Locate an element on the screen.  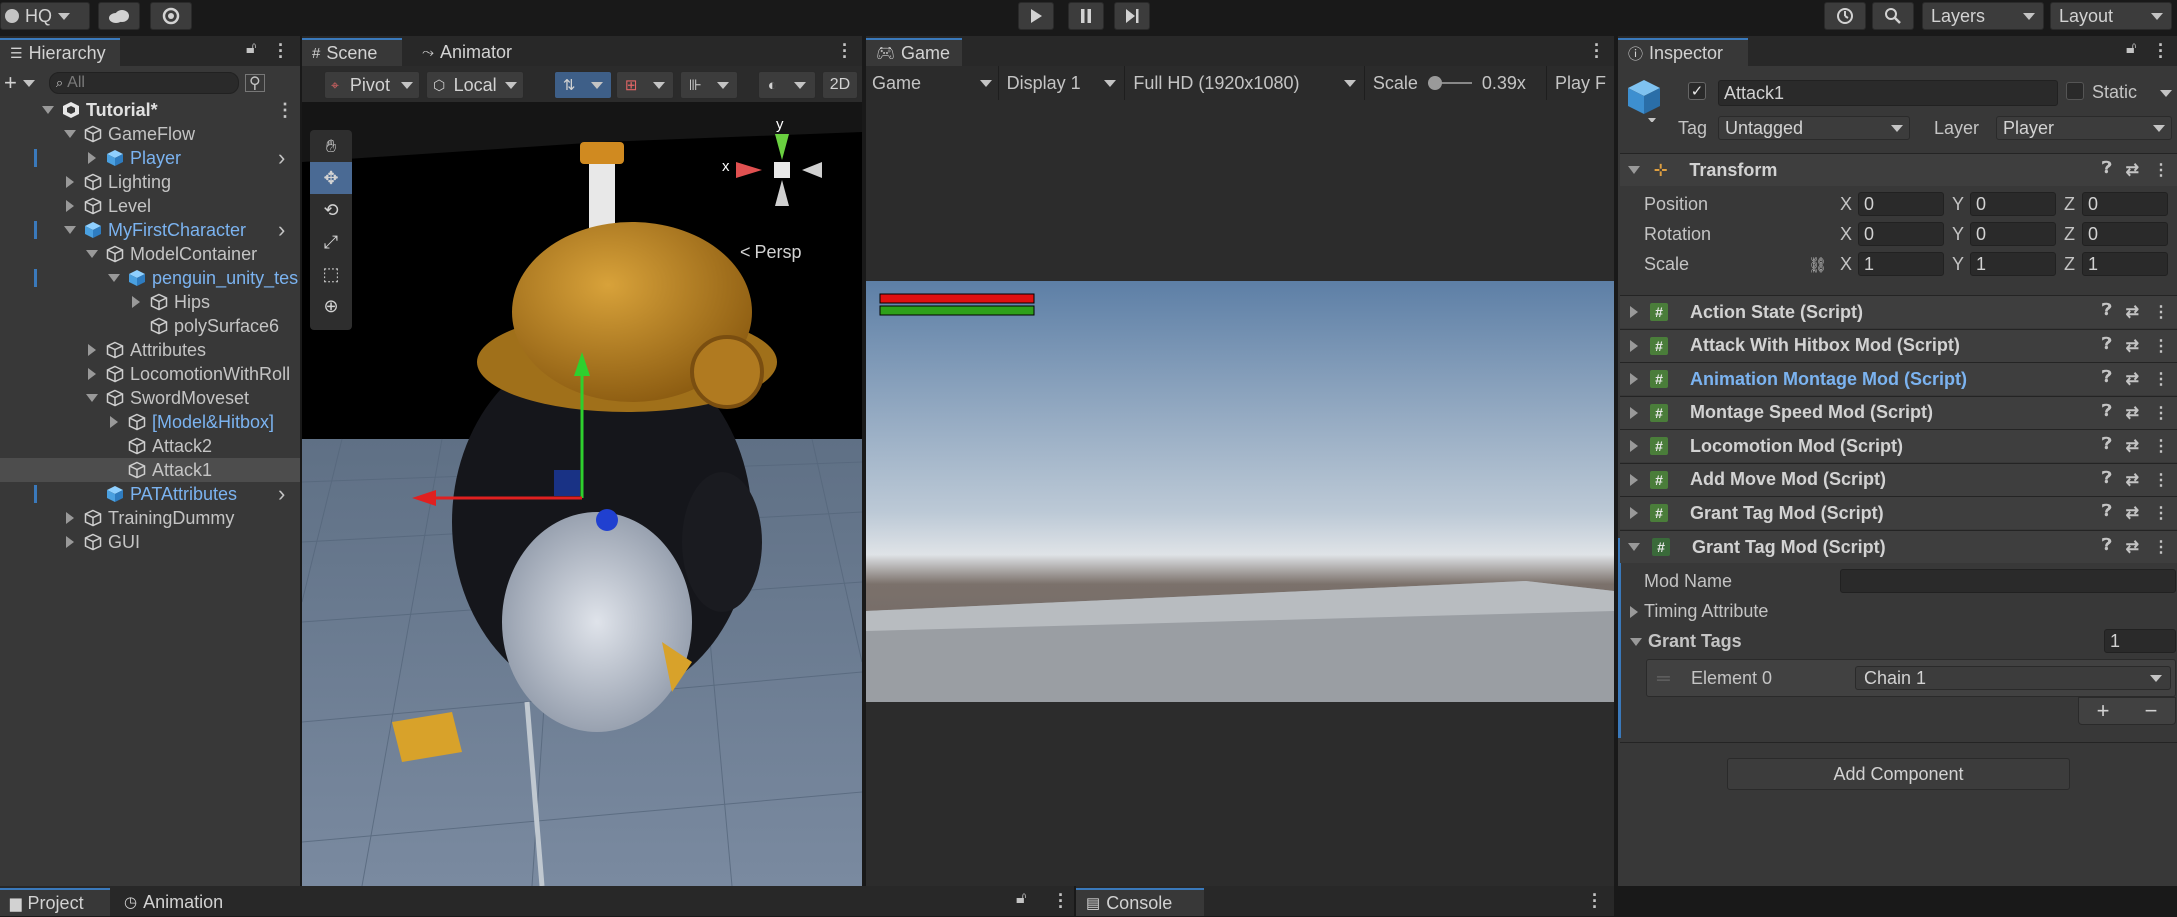
component-header: # Action State (Script) ❓︎ ⇄ ⋮ is located at coordinates (1898, 311).